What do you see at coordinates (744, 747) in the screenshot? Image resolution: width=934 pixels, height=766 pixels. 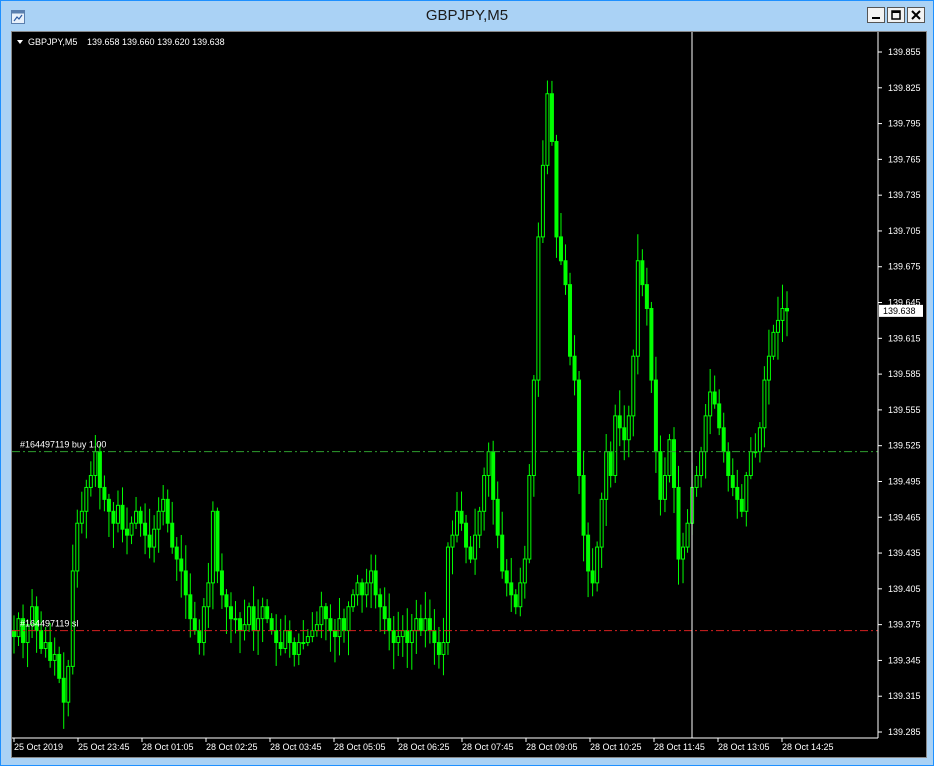 I see `time-tick-label: 28 Oct 13:05` at bounding box center [744, 747].